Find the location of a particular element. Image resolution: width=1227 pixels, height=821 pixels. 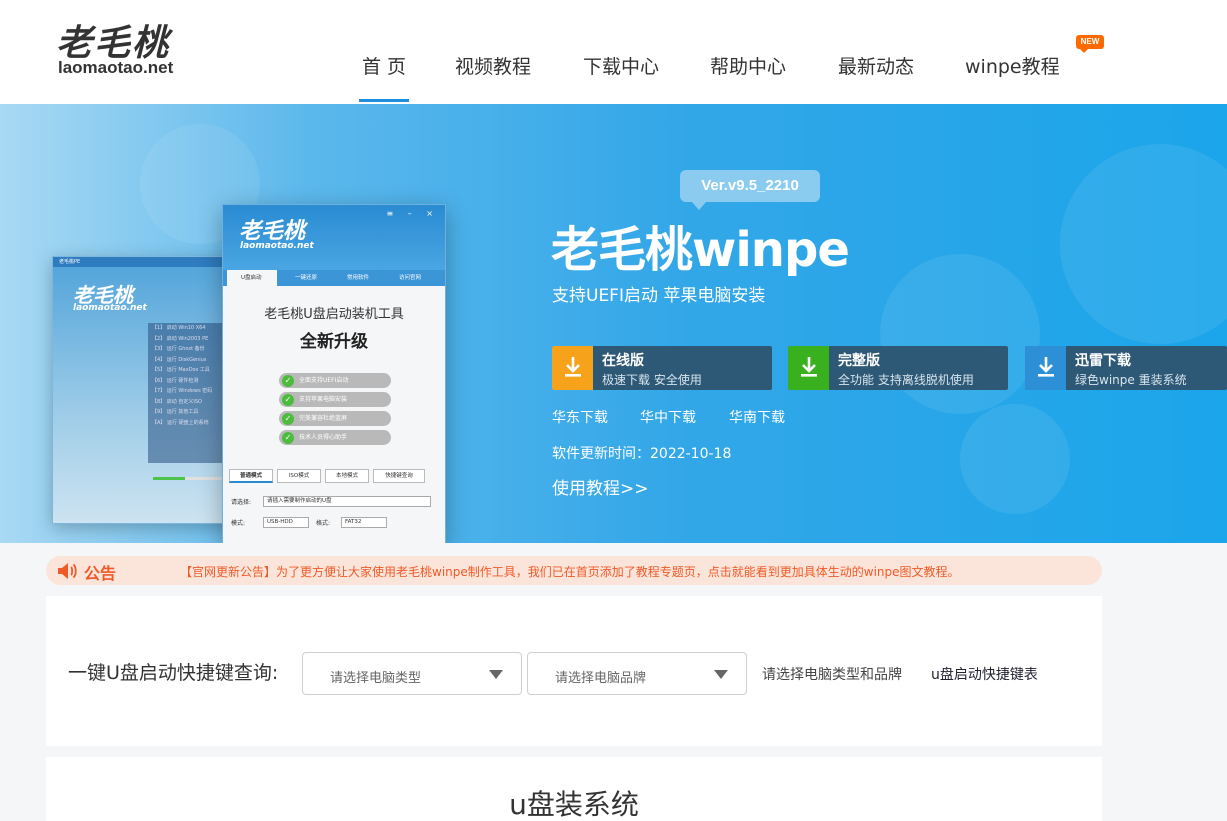

hero-title: 老毛桃winpe is located at coordinates (700, 250).